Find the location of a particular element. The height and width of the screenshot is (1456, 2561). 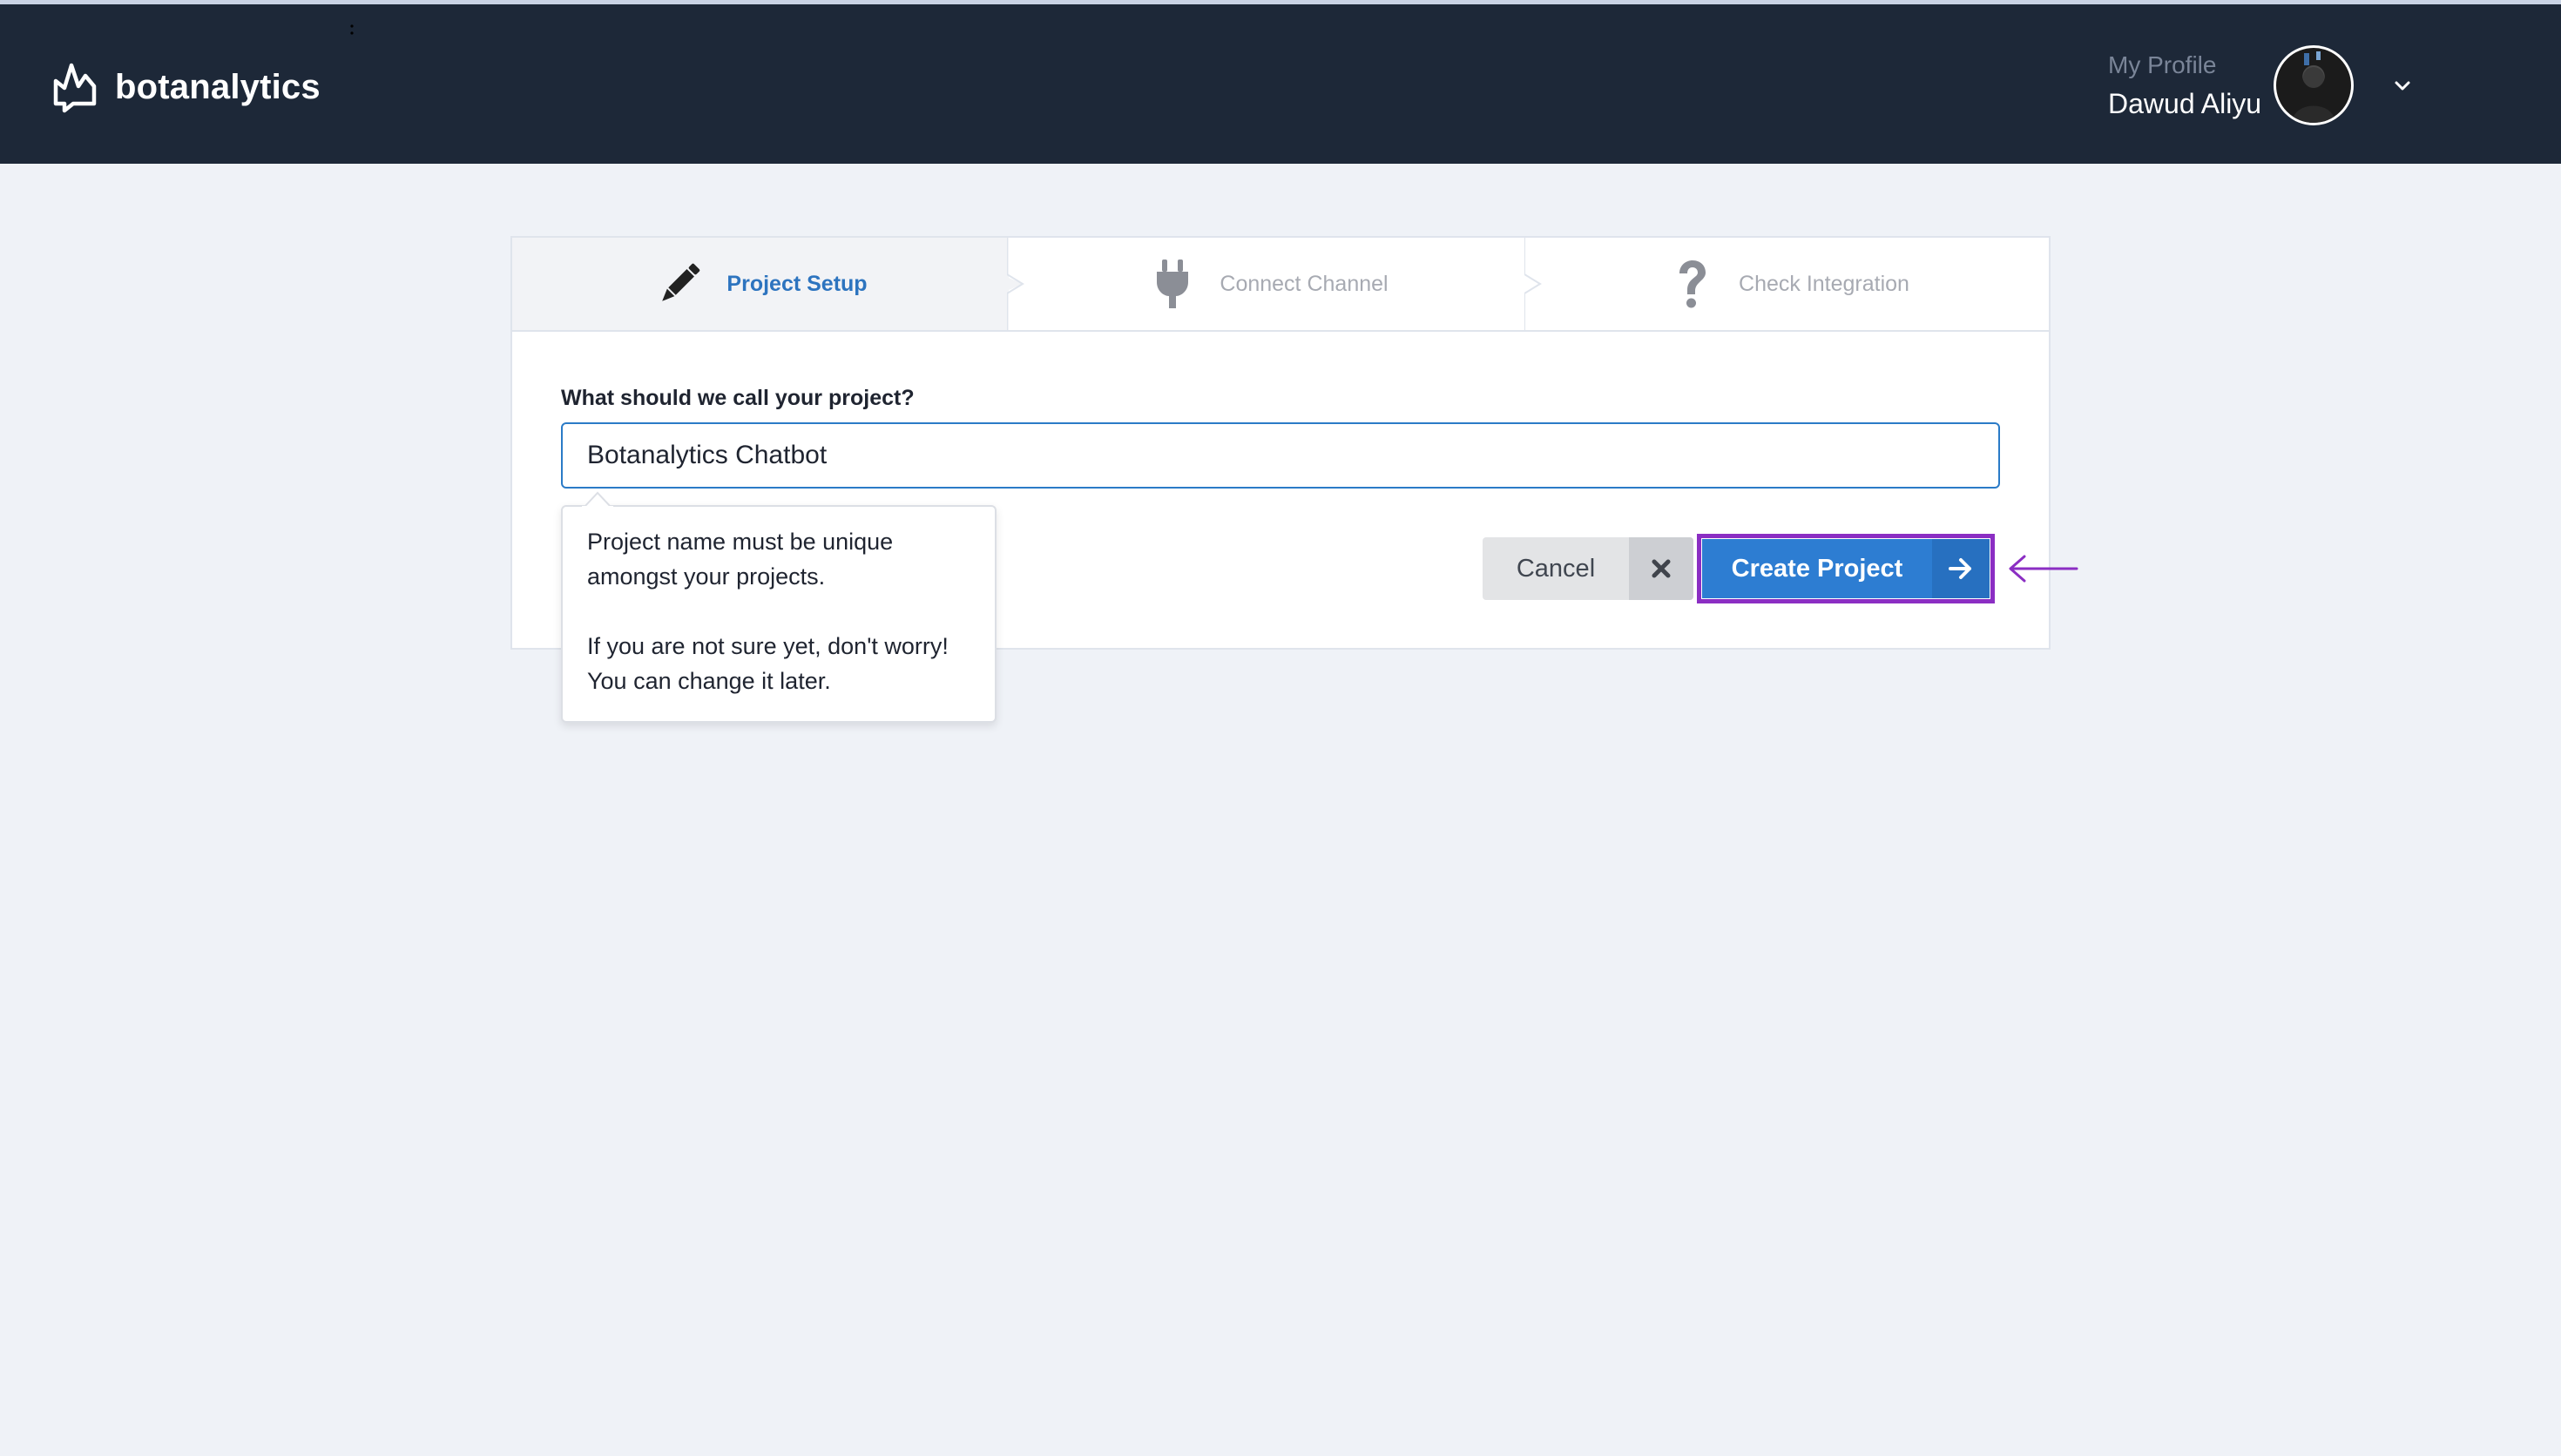

pencil-icon is located at coordinates (681, 282).